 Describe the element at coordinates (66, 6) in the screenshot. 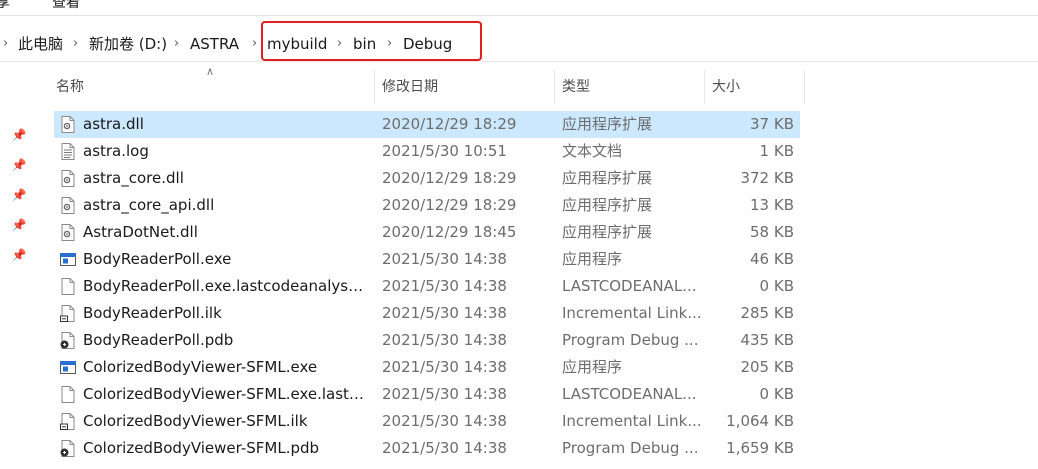

I see `ribbon-tab-view: 查看` at that location.